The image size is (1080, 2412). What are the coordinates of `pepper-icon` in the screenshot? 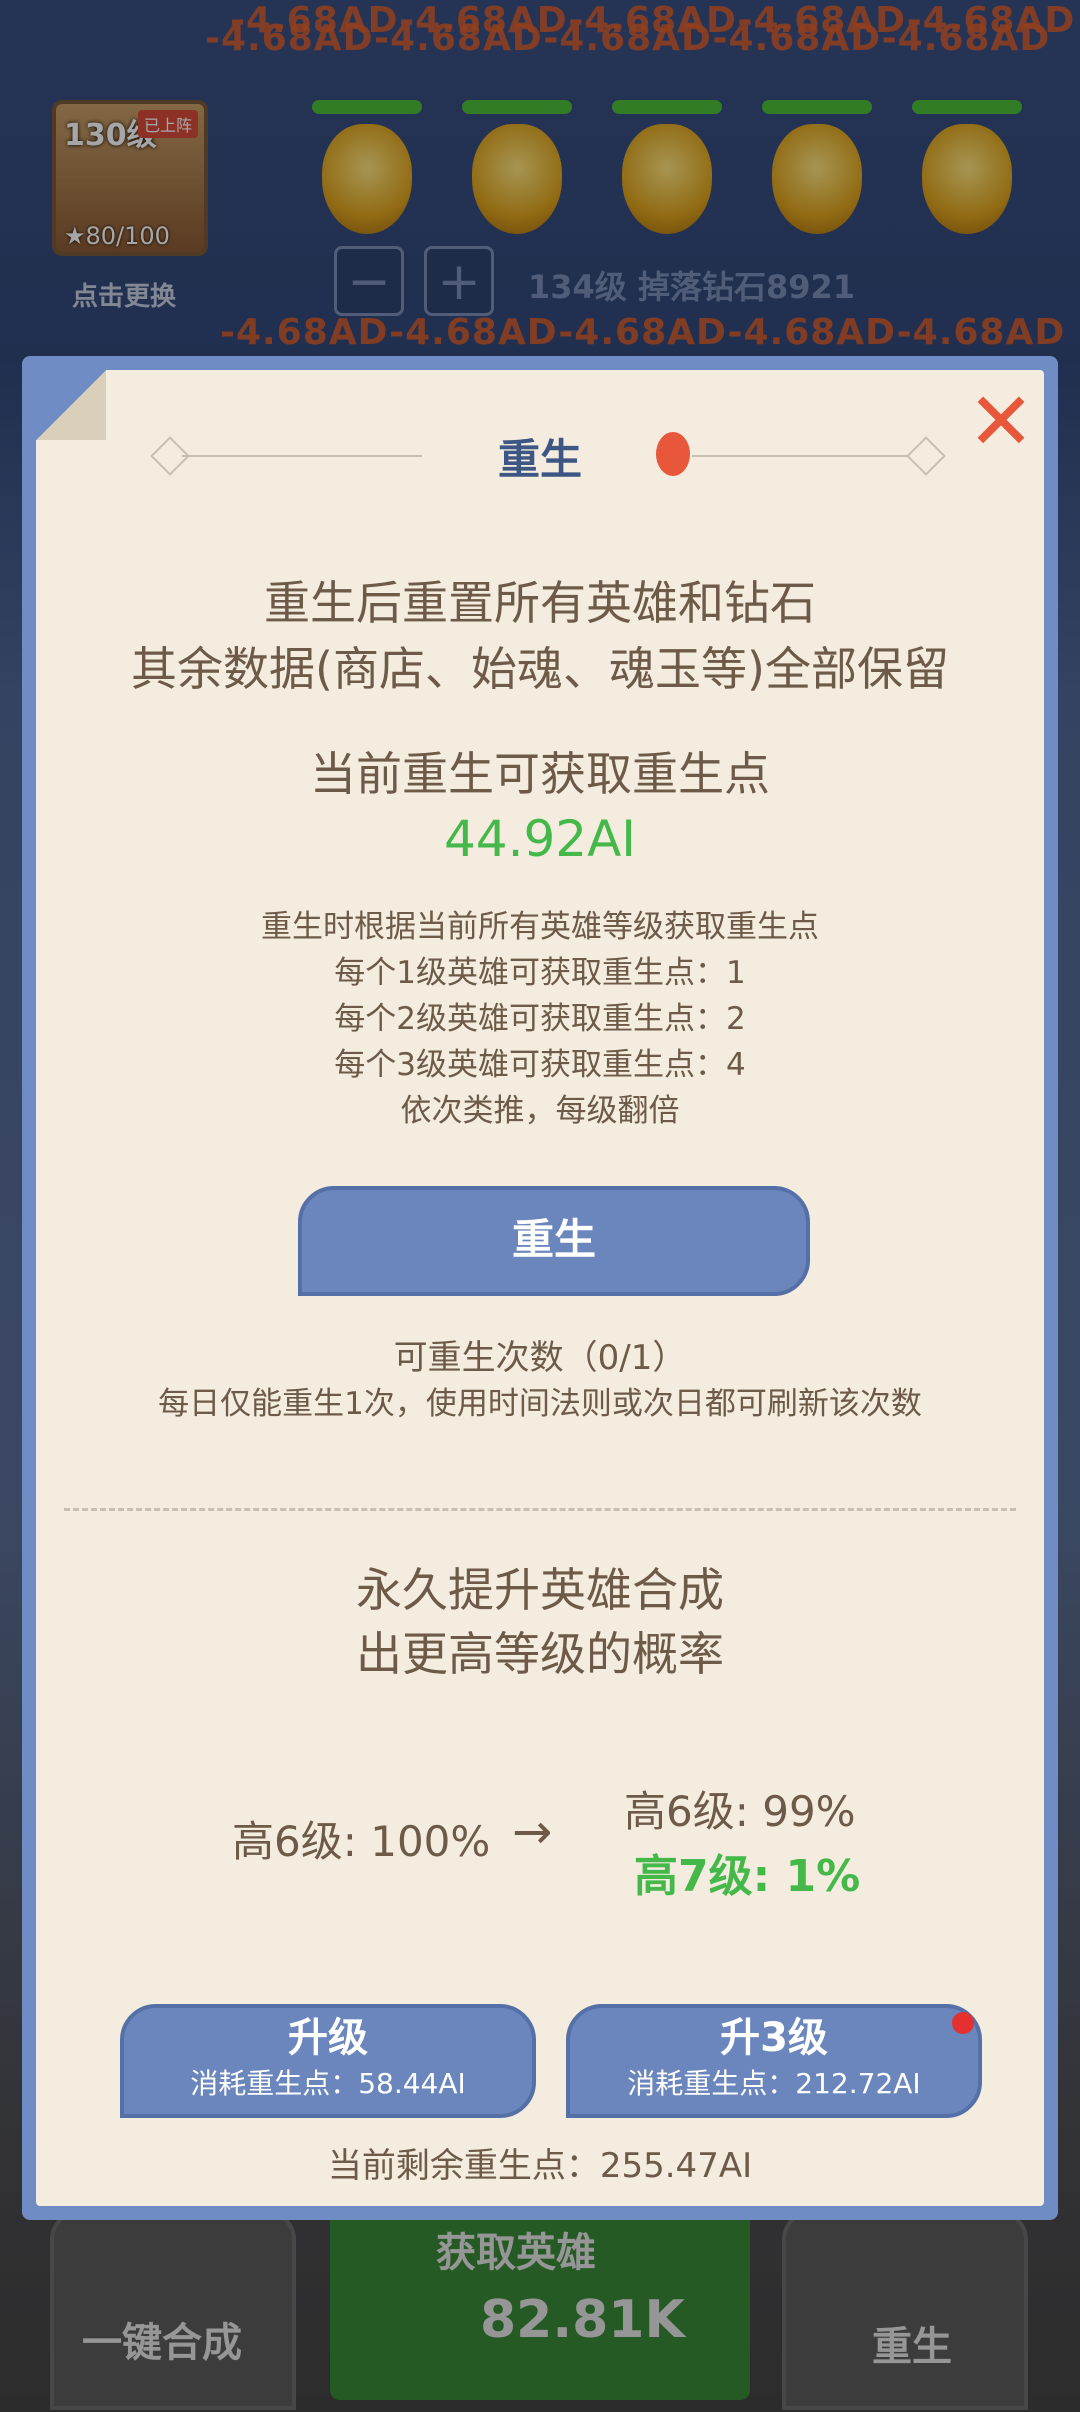 It's located at (673, 454).